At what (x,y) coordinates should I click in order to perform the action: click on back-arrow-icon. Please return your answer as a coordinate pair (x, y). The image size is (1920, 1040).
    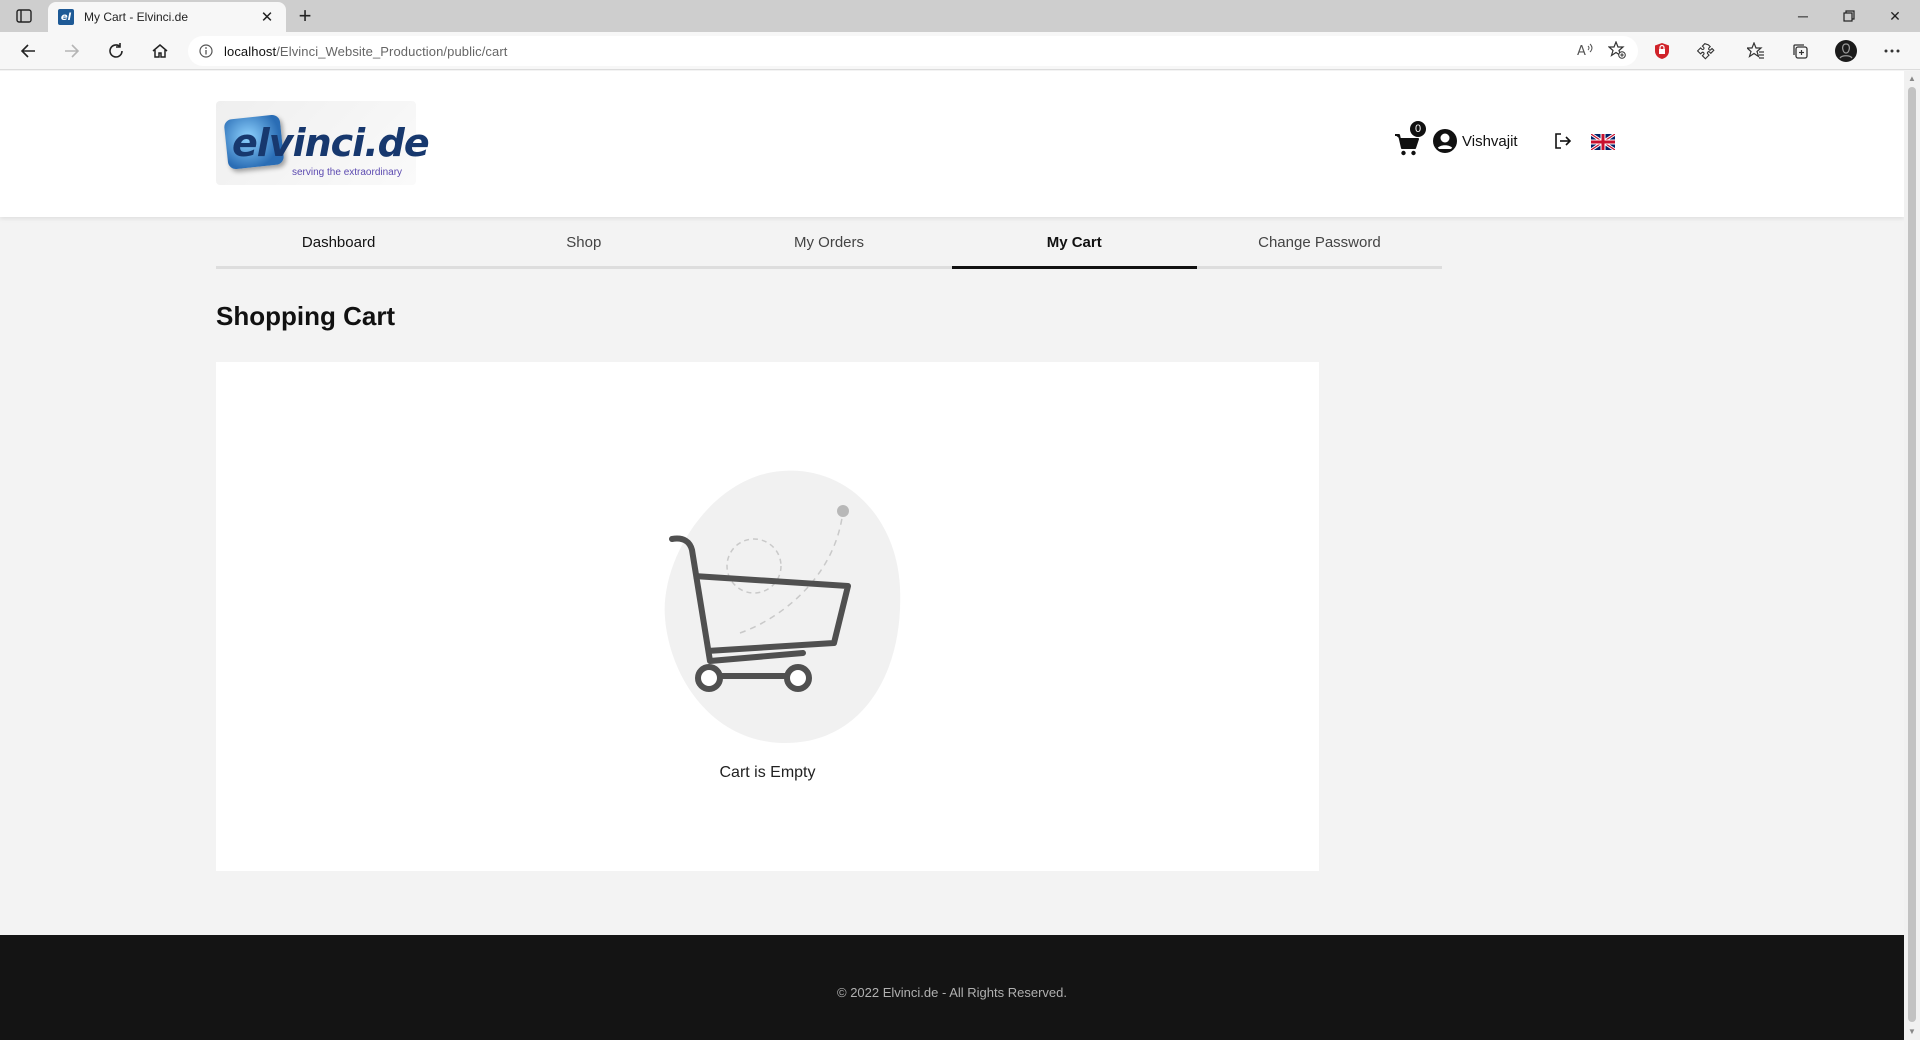
    Looking at the image, I should click on (28, 51).